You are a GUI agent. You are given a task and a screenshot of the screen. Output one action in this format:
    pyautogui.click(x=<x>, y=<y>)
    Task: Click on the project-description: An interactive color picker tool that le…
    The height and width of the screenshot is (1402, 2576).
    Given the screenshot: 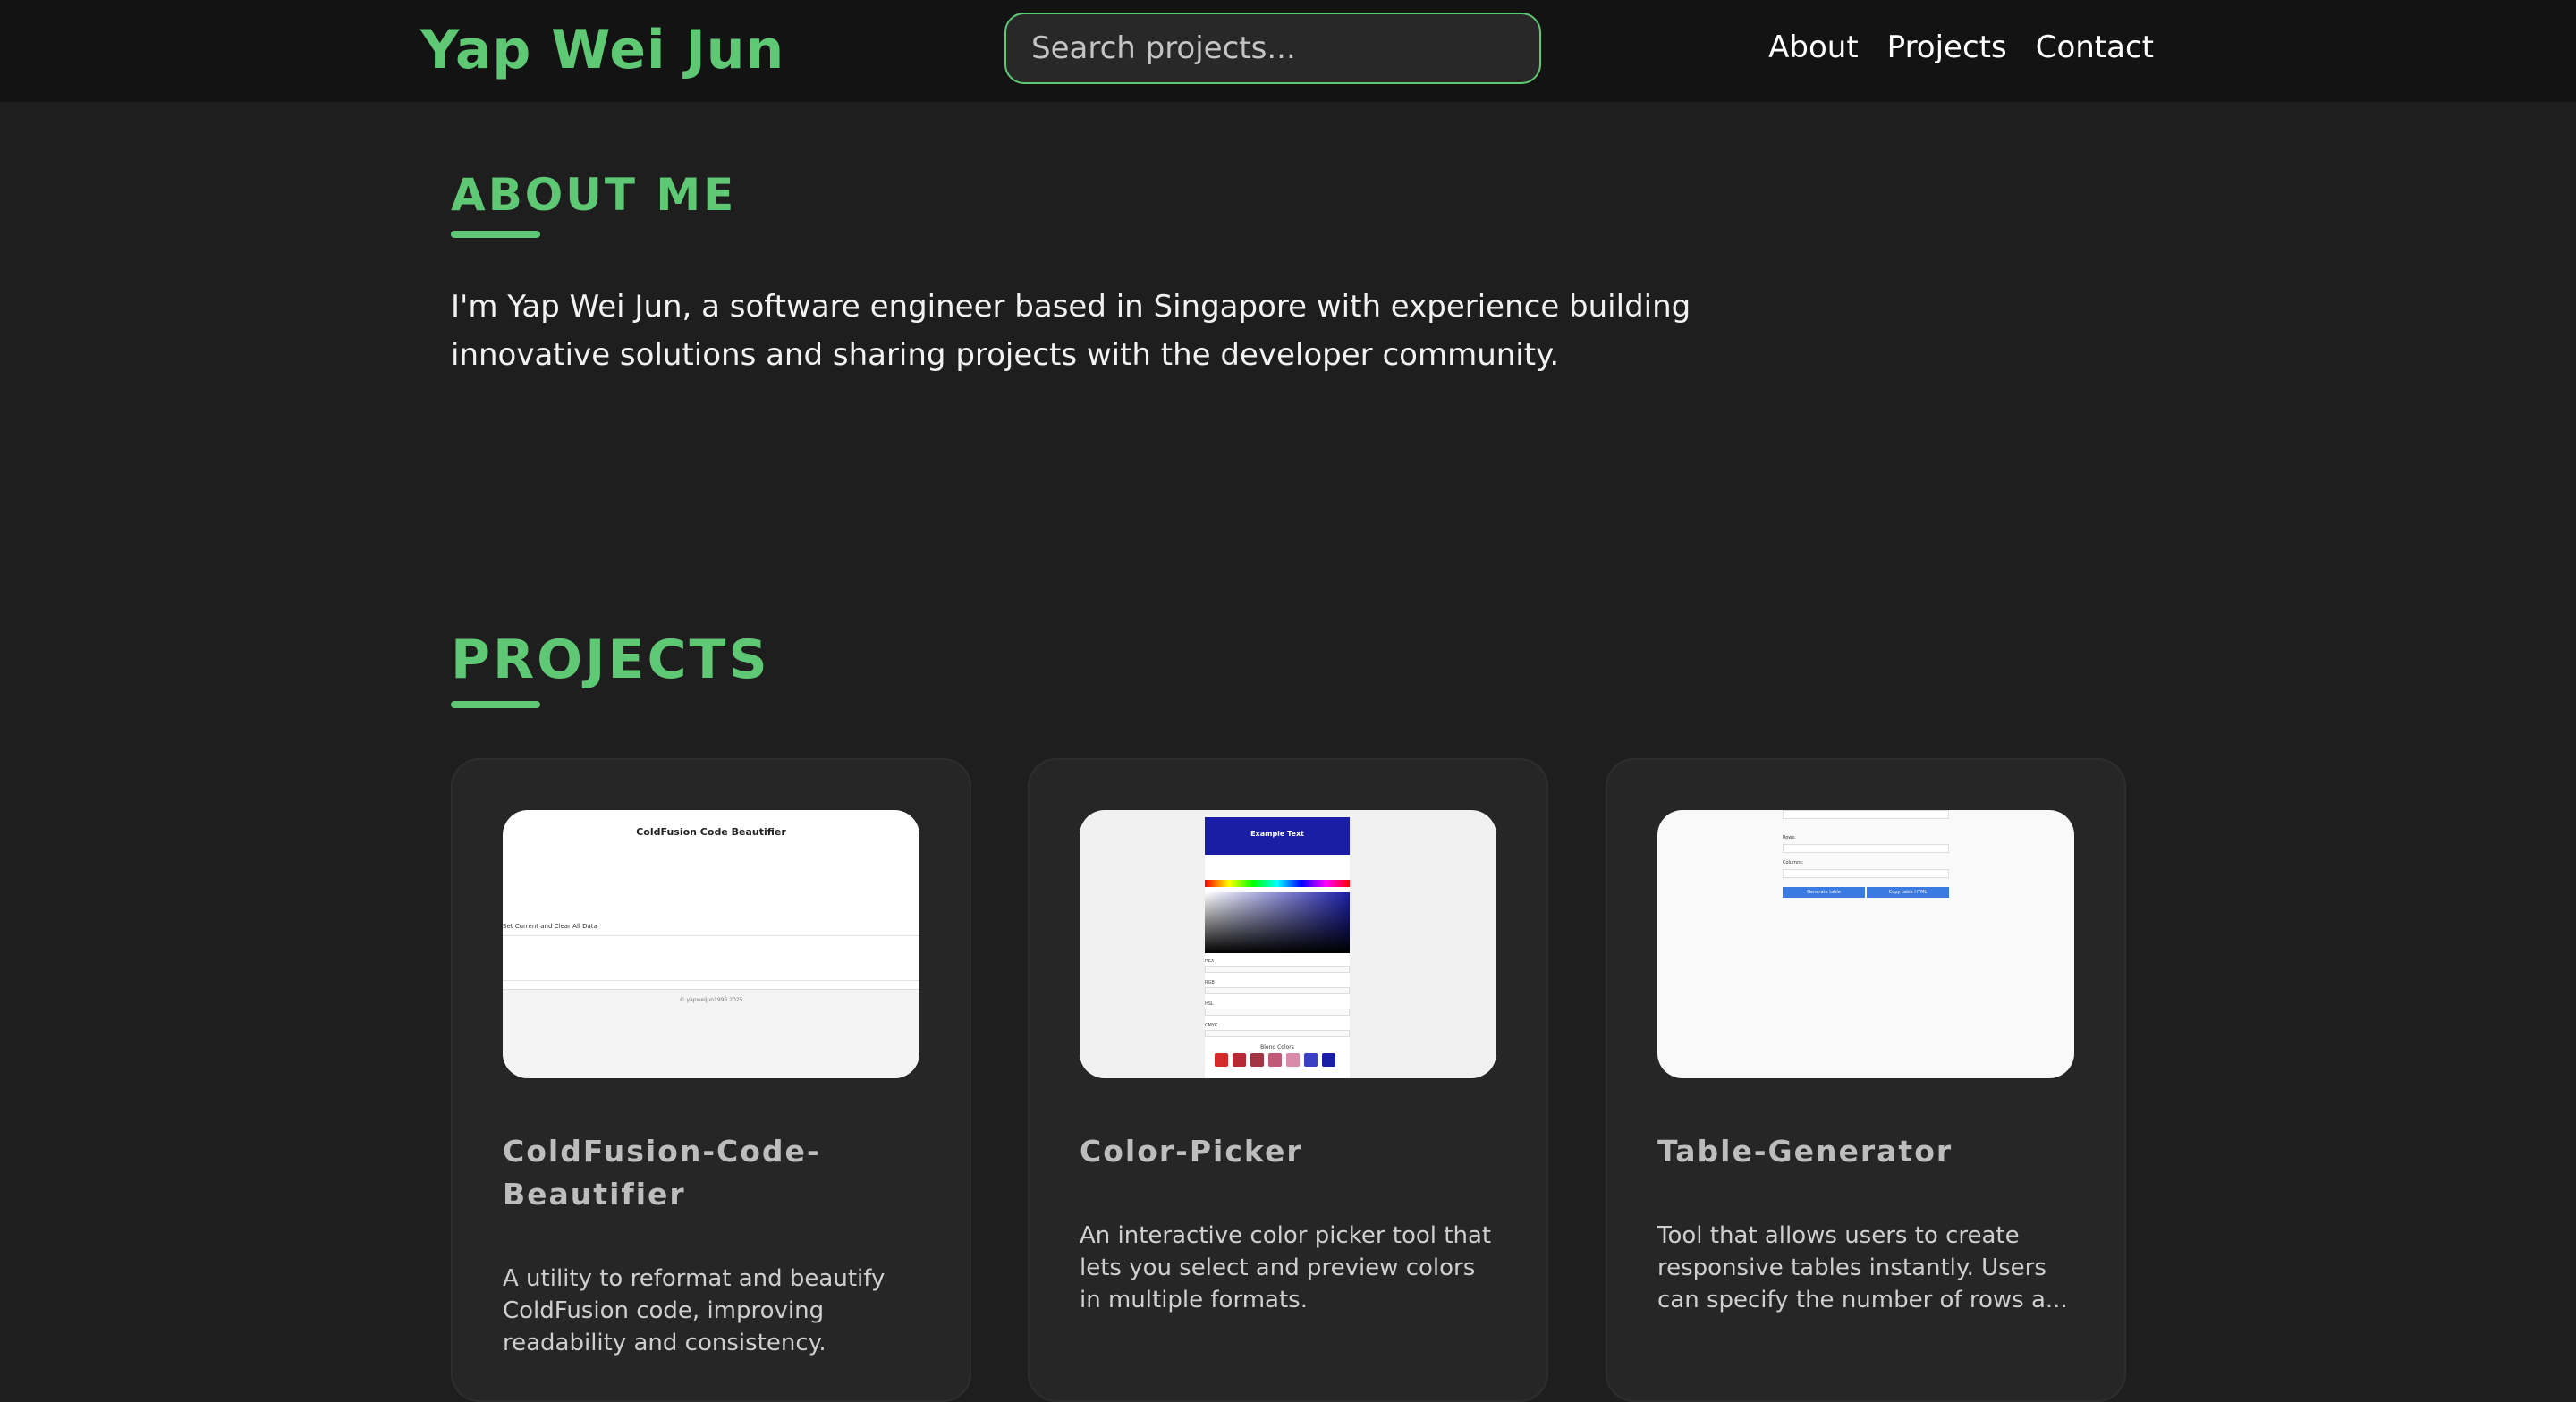 What is the action you would take?
    pyautogui.click(x=1286, y=1267)
    